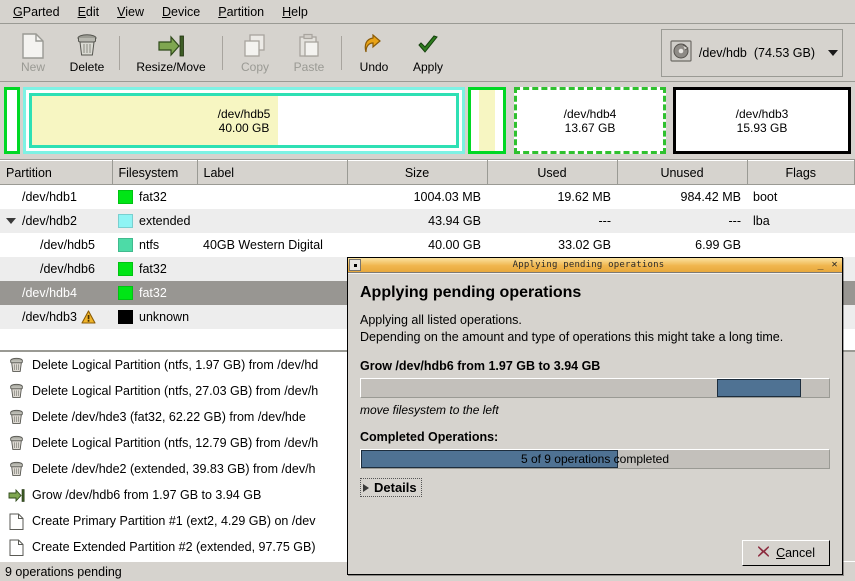  Describe the element at coordinates (49, 316) in the screenshot. I see `partition-name: /dev/hdb3` at that location.